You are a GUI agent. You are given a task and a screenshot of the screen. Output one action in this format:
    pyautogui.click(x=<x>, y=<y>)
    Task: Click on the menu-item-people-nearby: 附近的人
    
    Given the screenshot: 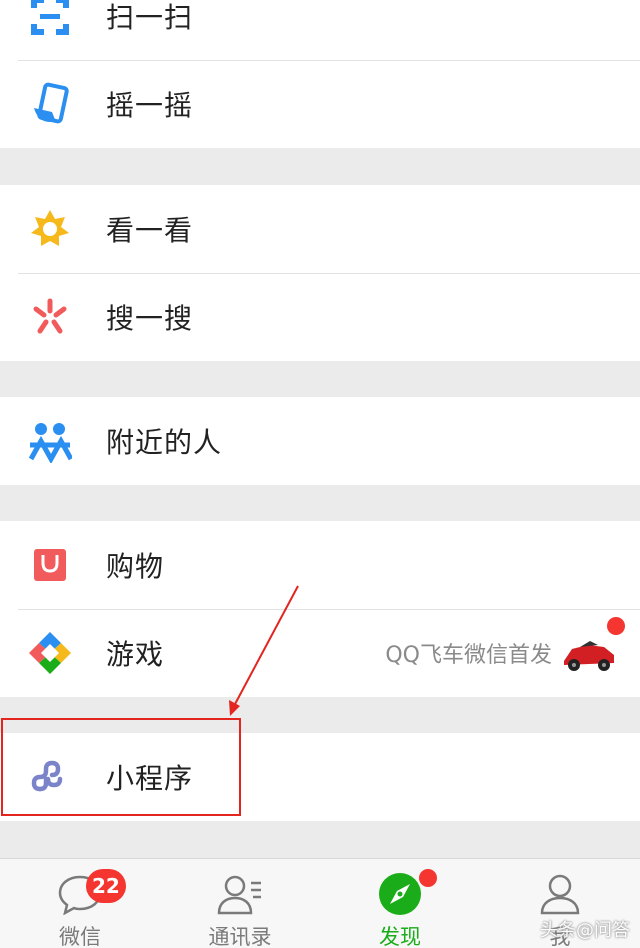 What is the action you would take?
    pyautogui.click(x=320, y=441)
    